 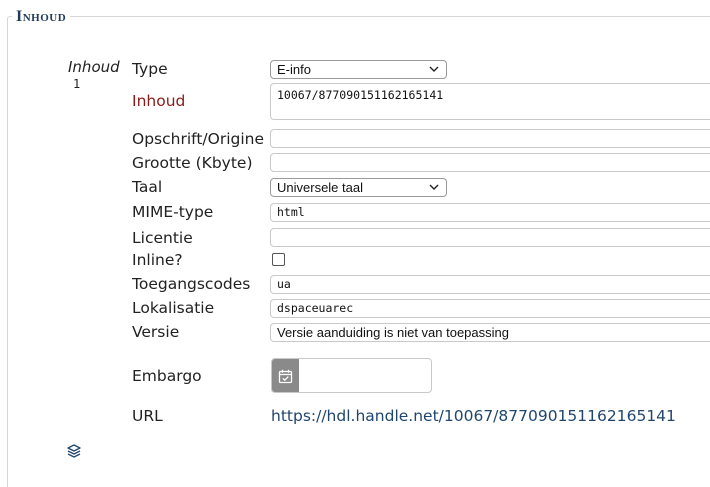 What do you see at coordinates (167, 376) in the screenshot?
I see `embargo-label: Embargo` at bounding box center [167, 376].